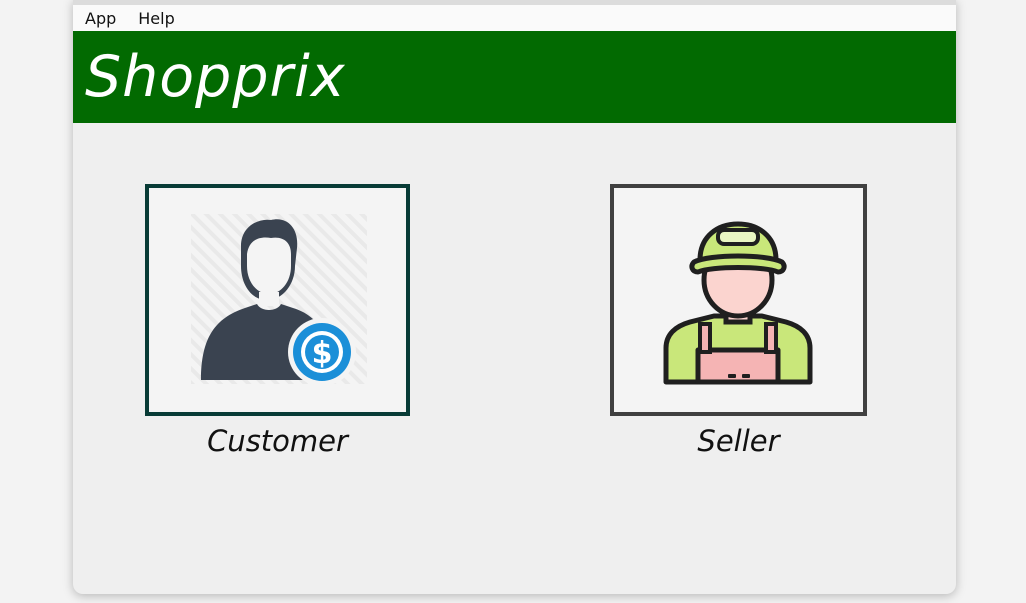  I want to click on menu-help: Help, so click(156, 18).